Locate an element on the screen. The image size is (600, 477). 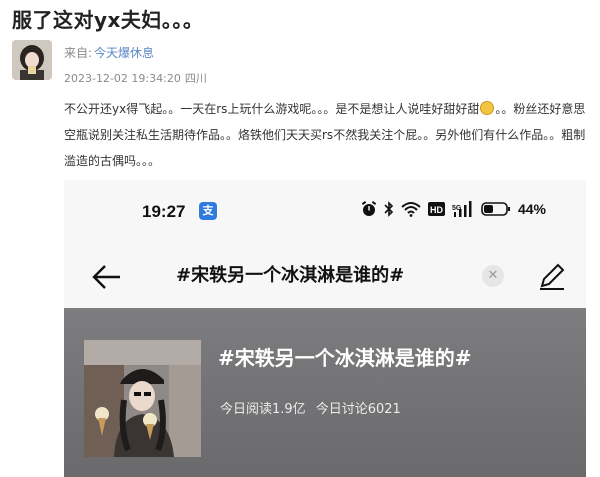
from-label: 来自: is located at coordinates (78, 53).